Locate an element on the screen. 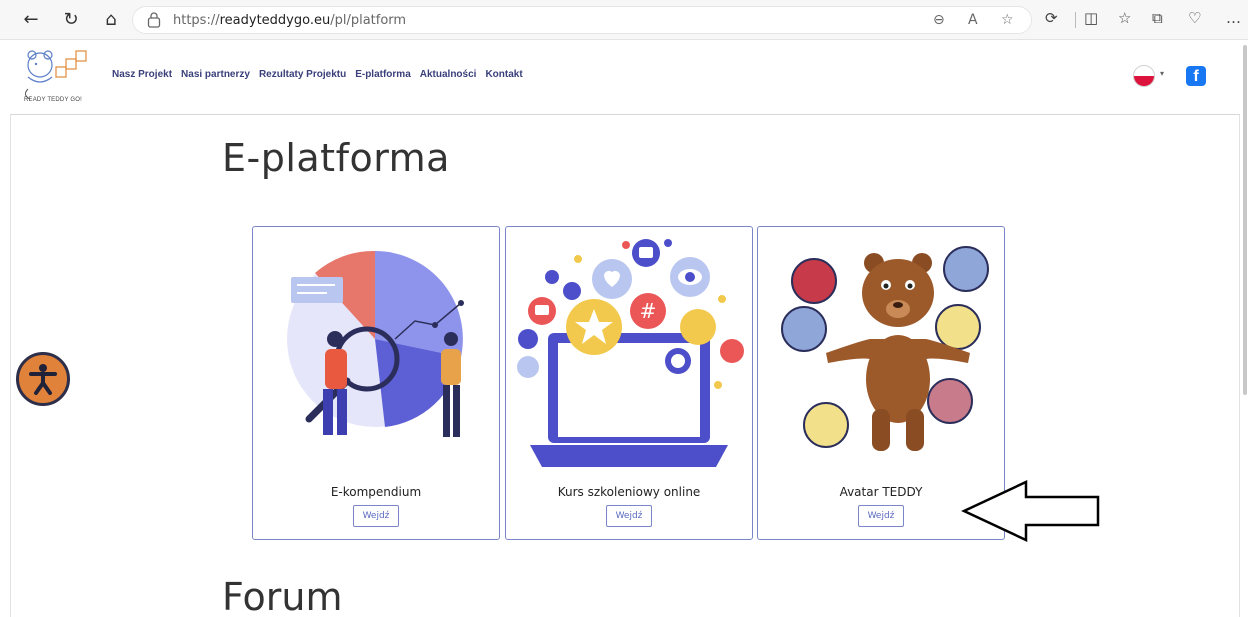  accessibility-button is located at coordinates (43, 379).